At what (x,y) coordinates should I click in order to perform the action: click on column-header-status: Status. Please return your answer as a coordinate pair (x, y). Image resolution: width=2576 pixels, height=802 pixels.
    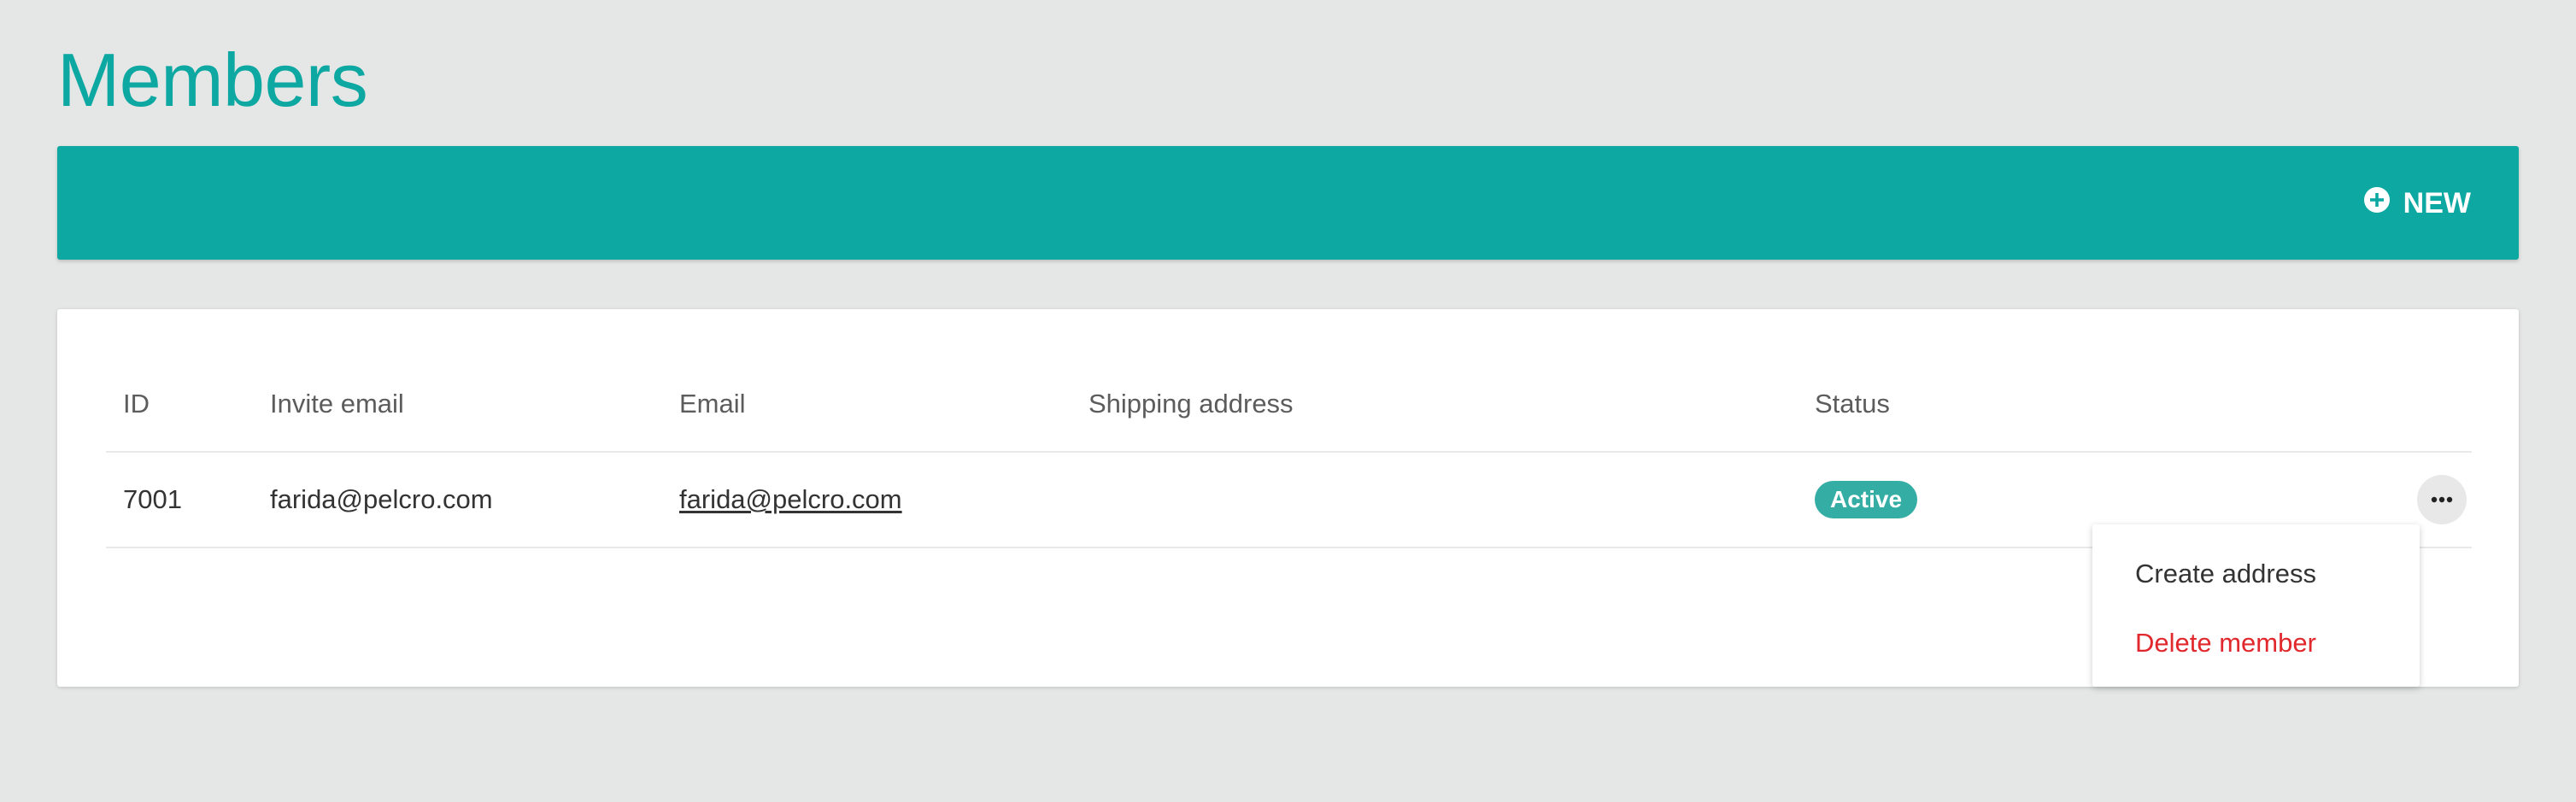
    Looking at the image, I should click on (1852, 404).